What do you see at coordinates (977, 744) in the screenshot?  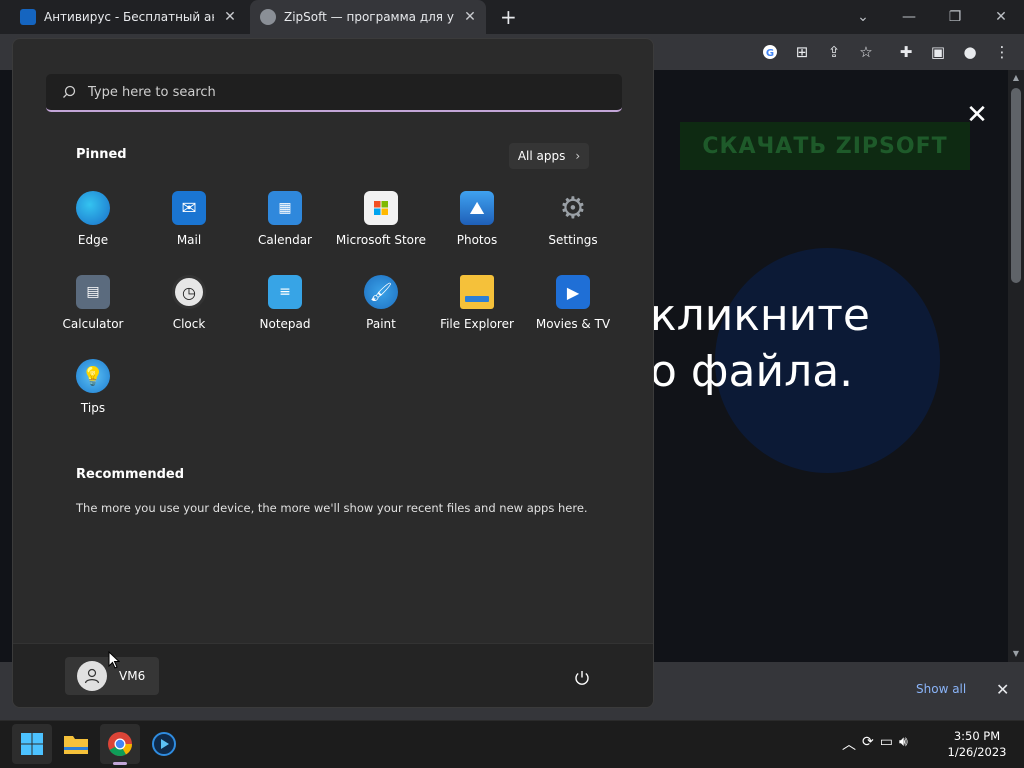 I see `taskbar-clock: 3:50 PM 1/26/2023` at bounding box center [977, 744].